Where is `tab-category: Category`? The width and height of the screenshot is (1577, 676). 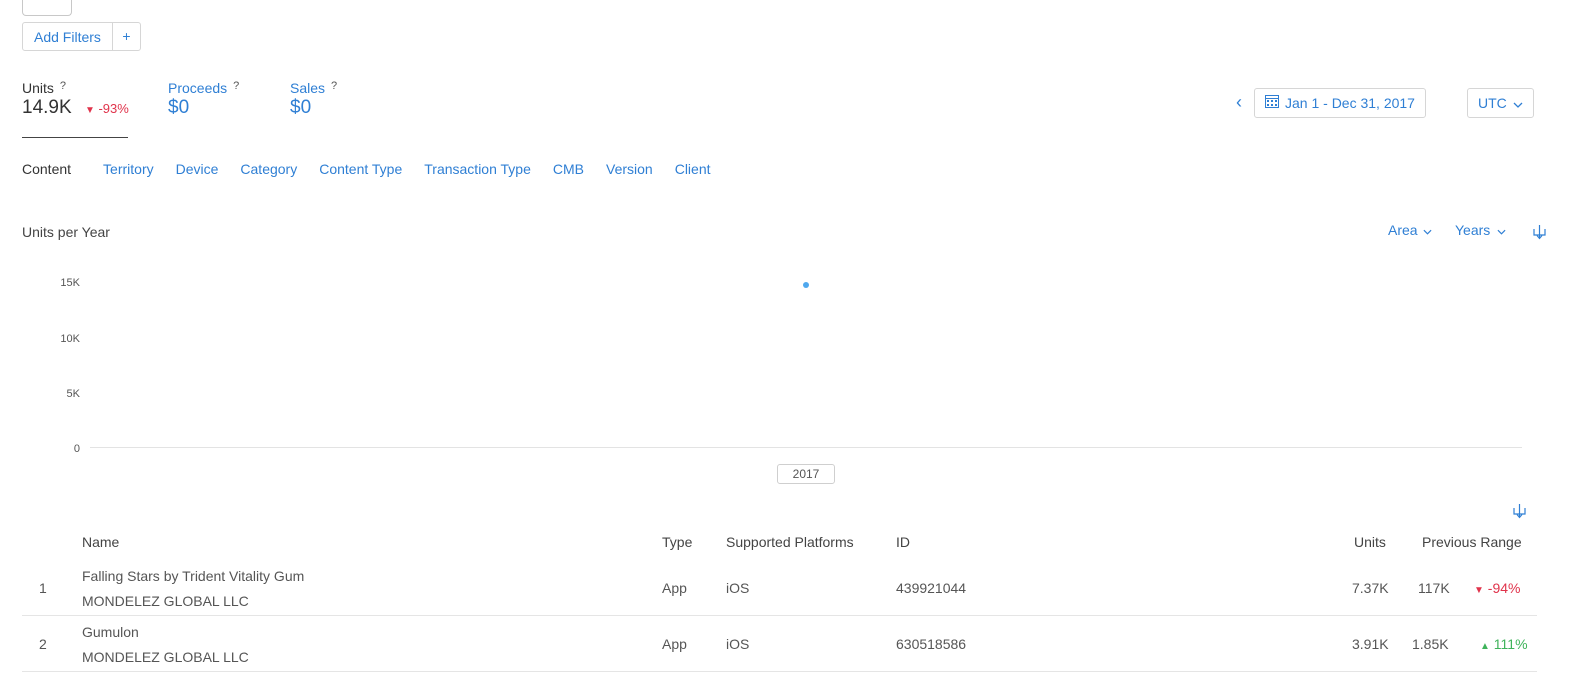 tab-category: Category is located at coordinates (268, 169).